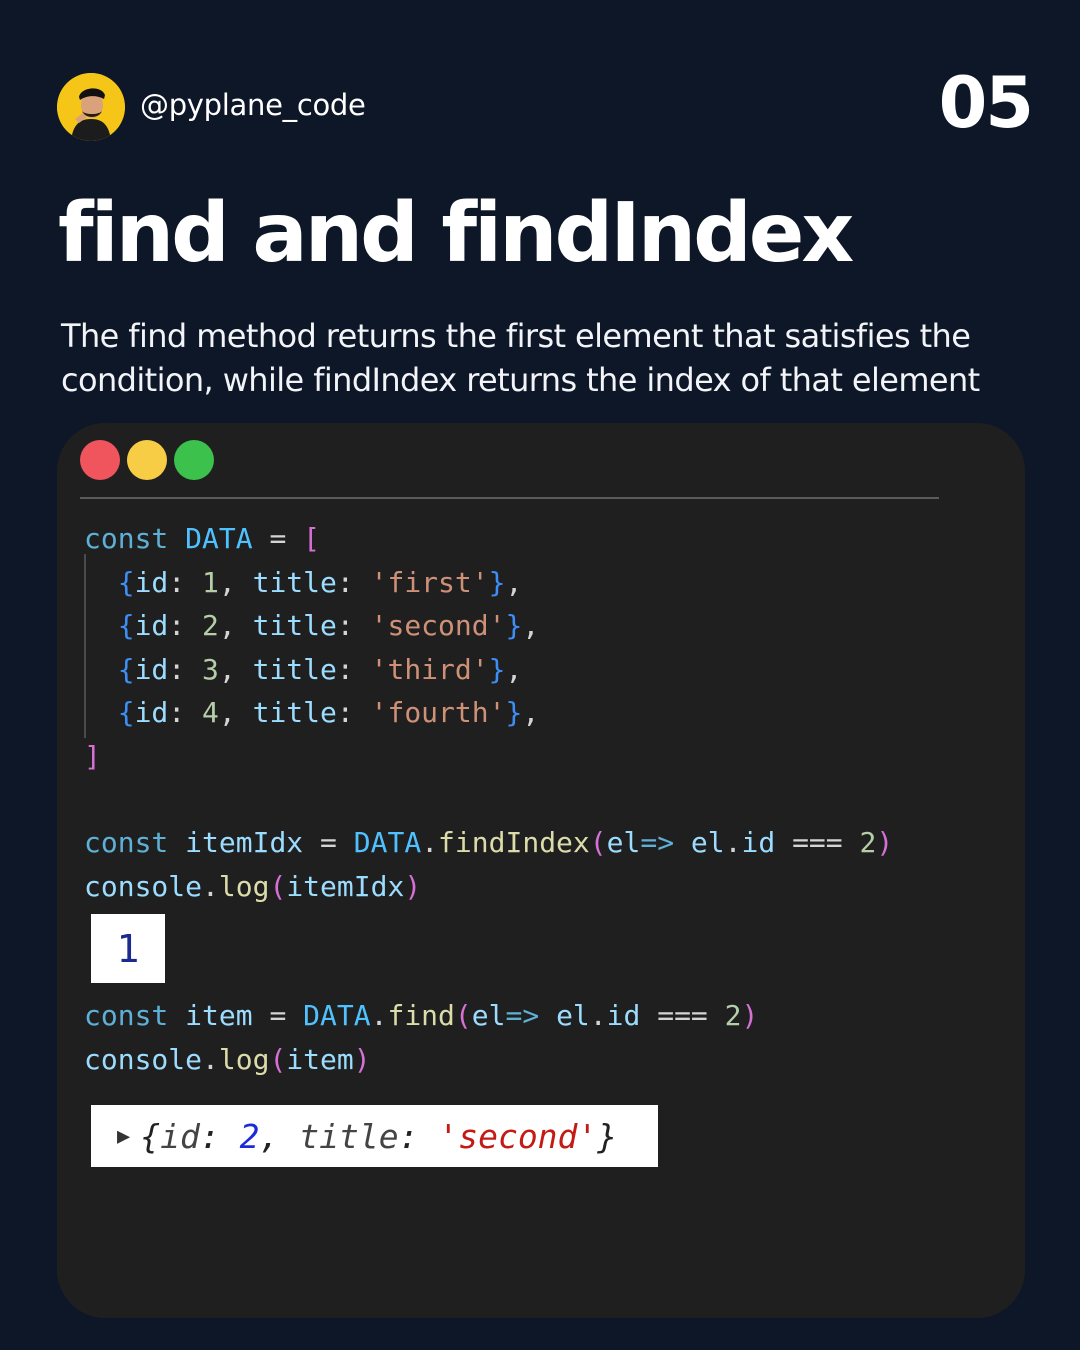  I want to click on account-handle: @pyplane_code, so click(253, 105).